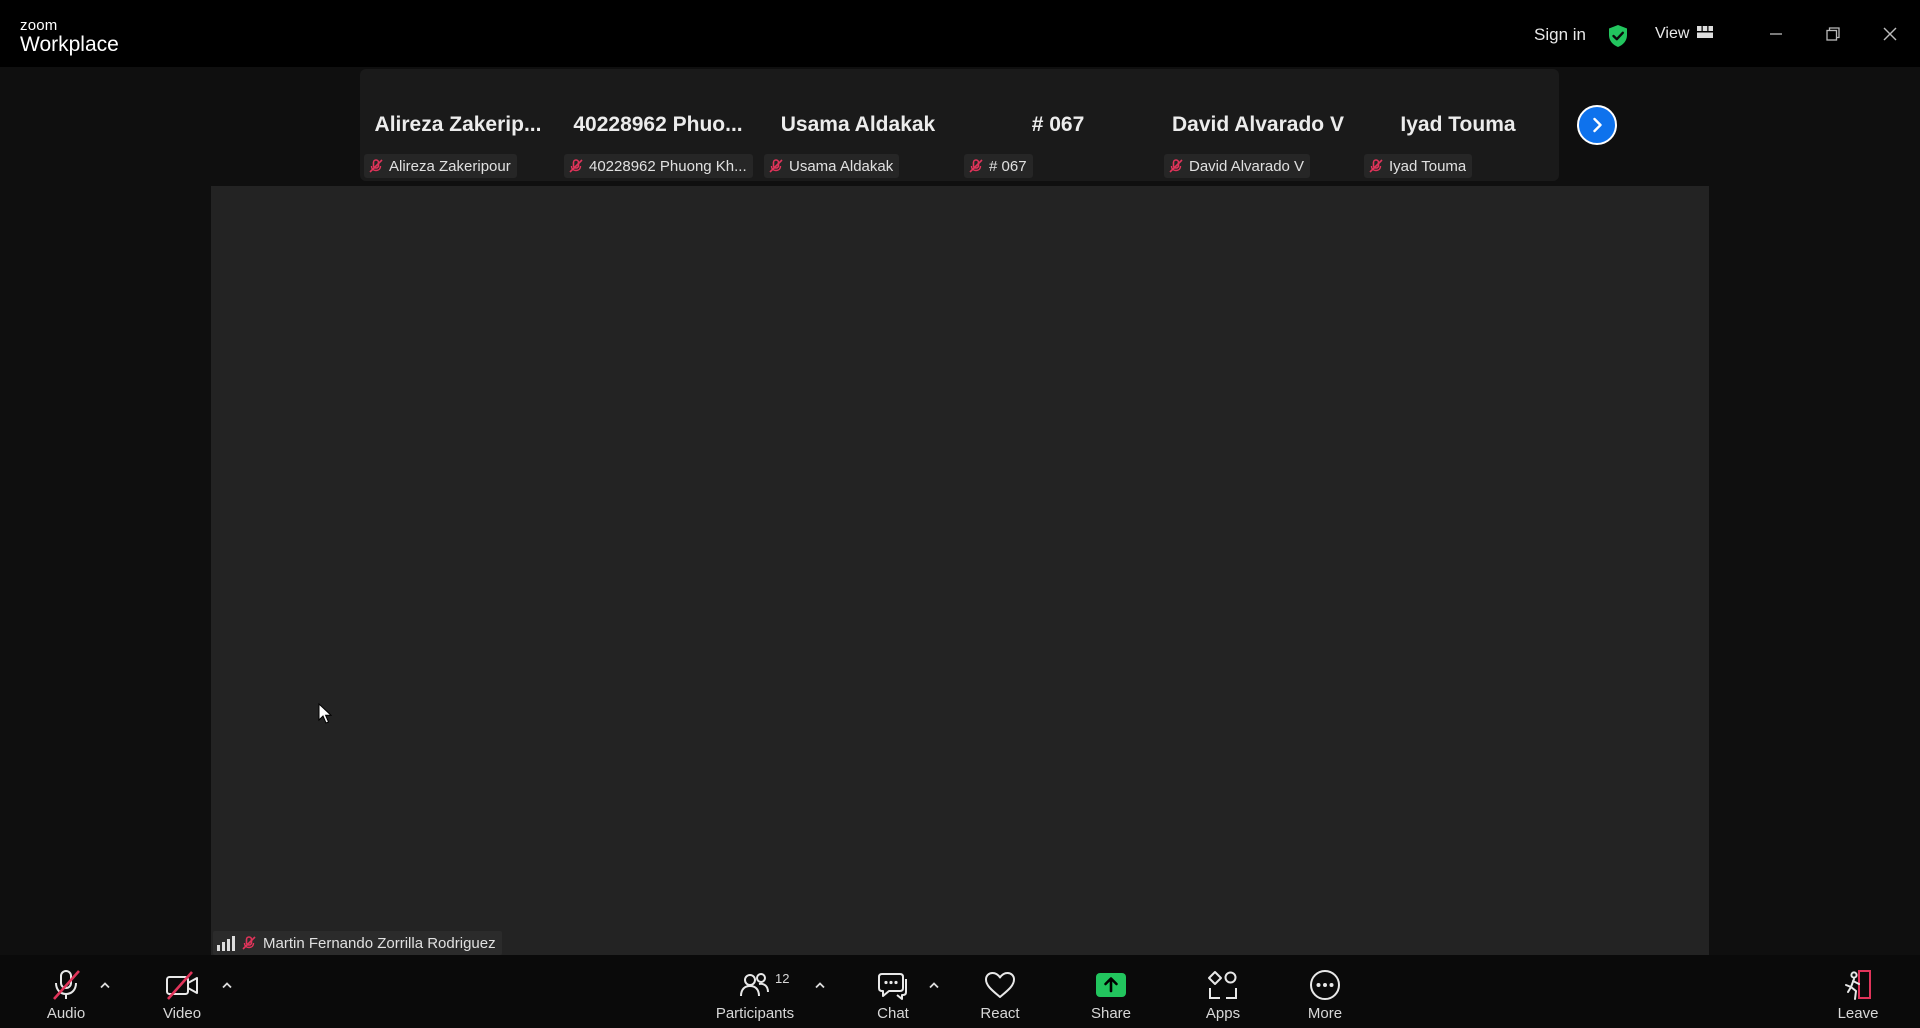 This screenshot has width=1920, height=1028. I want to click on thumbnail-display-name: Iyad Touma, so click(1458, 124).